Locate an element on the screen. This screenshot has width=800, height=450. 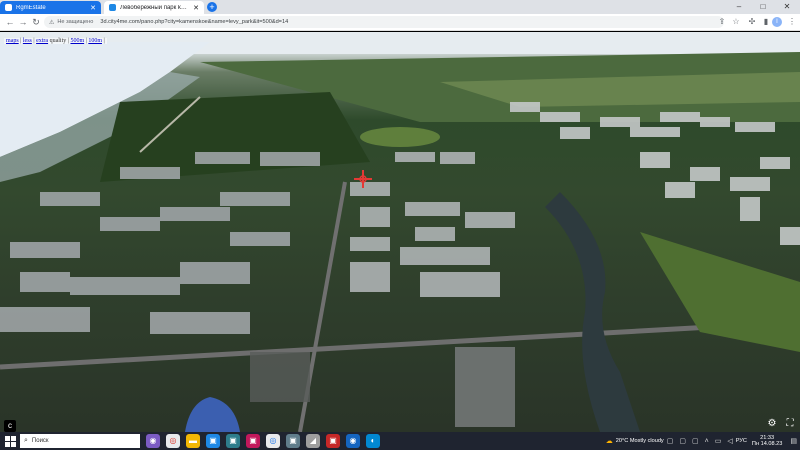
bookmark-star-icon: ☆ is located at coordinates (736, 22).